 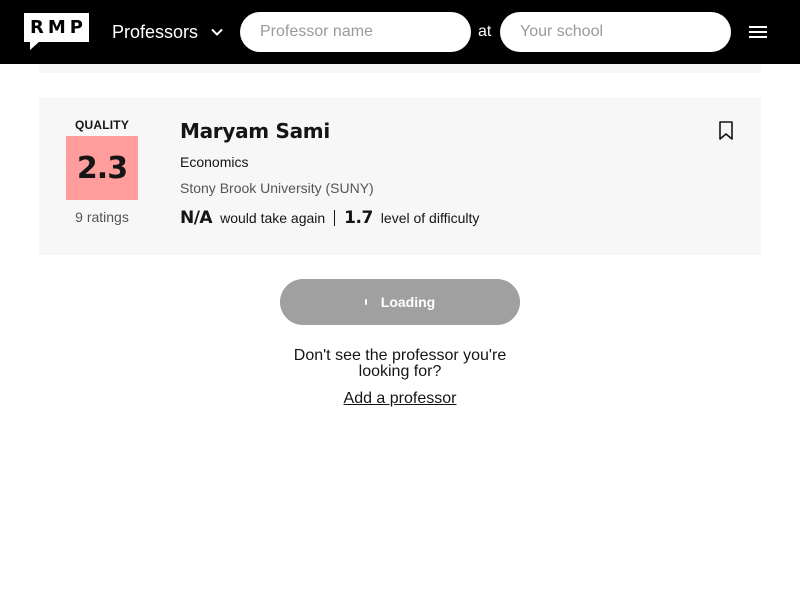 I want to click on rmp-logo: RMP, so click(x=56, y=31).